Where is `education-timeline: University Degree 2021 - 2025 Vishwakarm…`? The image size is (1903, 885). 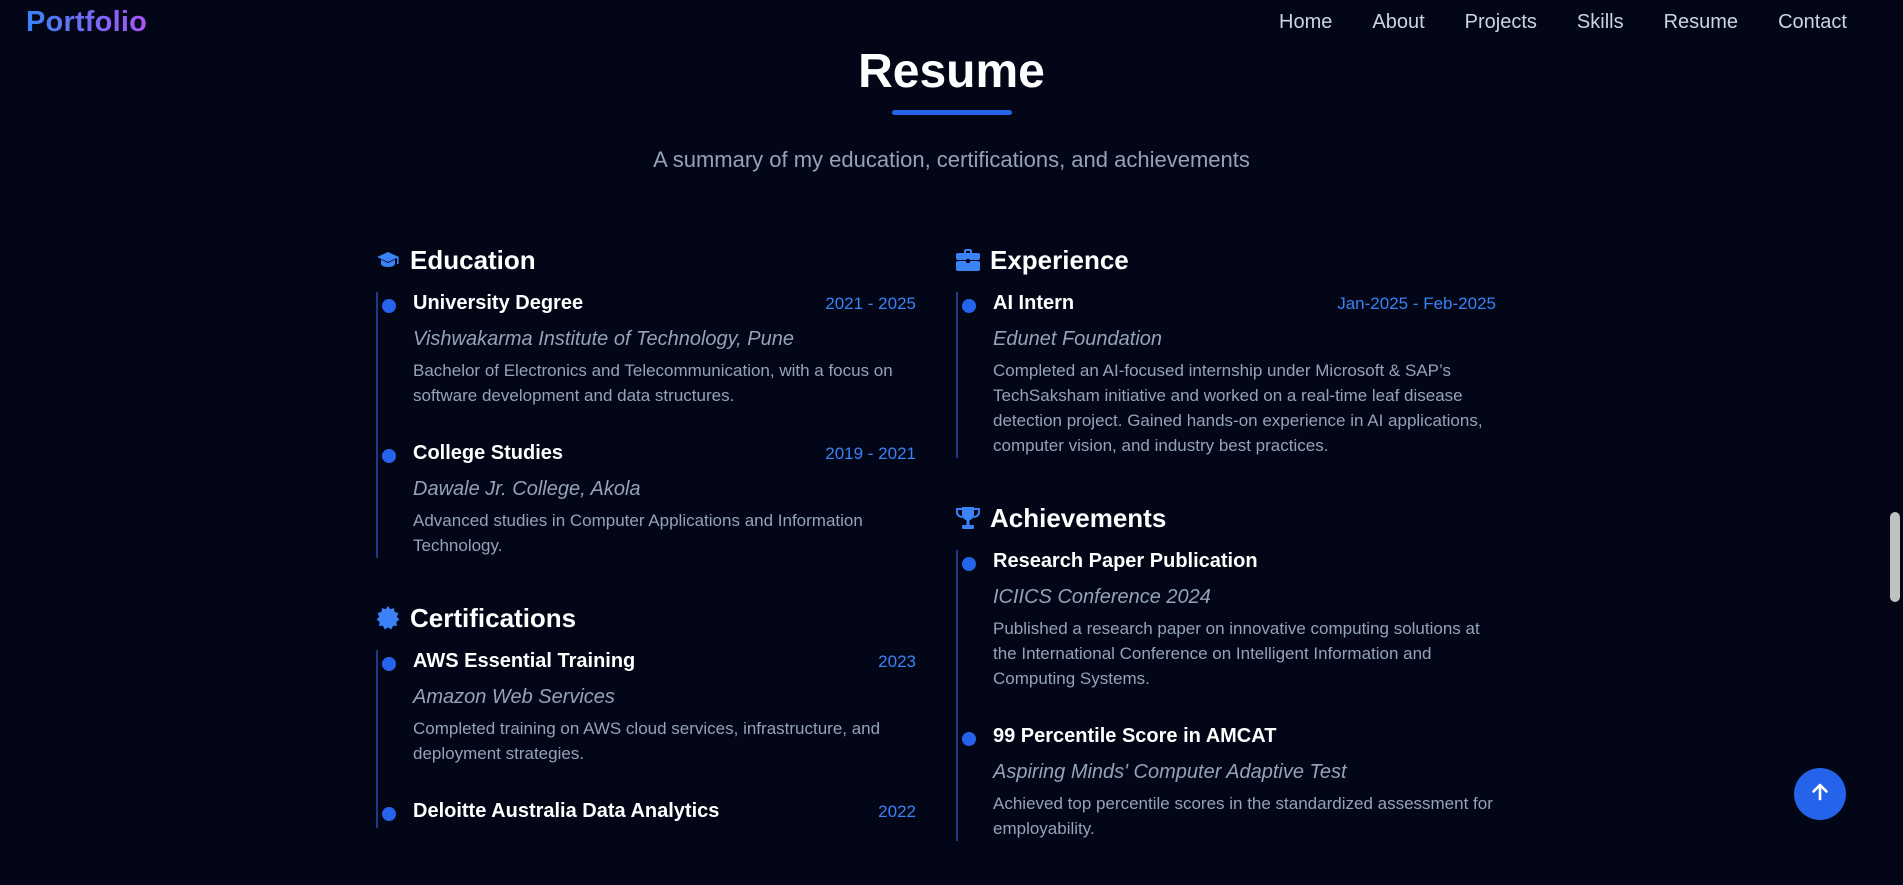 education-timeline: University Degree 2021 - 2025 Vishwakarm… is located at coordinates (646, 425).